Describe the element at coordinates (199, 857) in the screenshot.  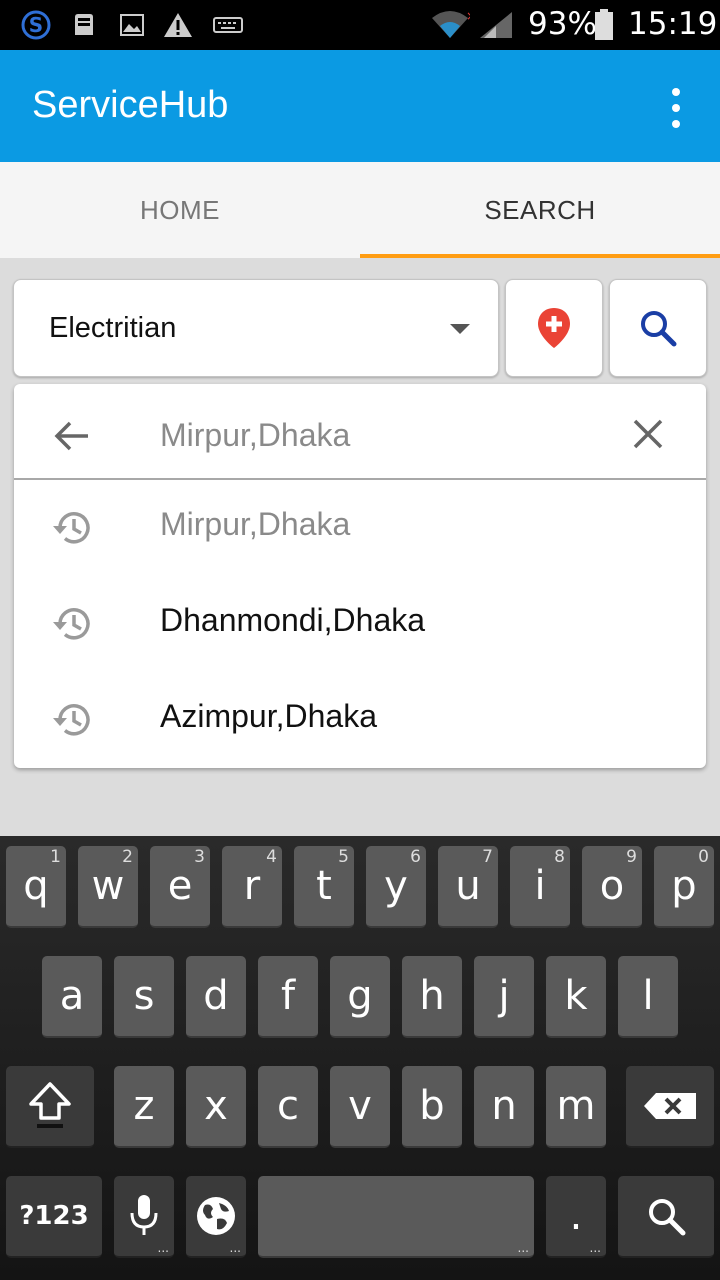
I see `key-hint: 3` at that location.